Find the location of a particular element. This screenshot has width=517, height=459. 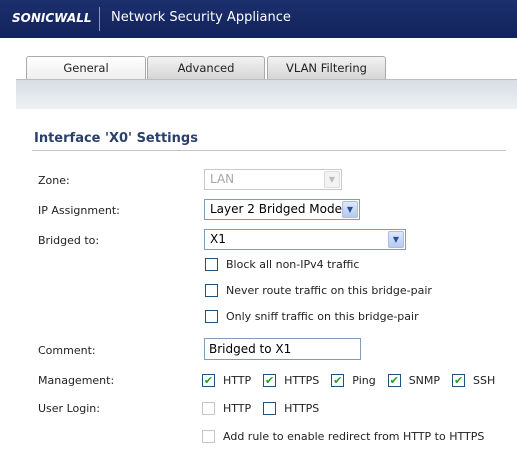

user-login-https-label: HTTPS is located at coordinates (302, 408).